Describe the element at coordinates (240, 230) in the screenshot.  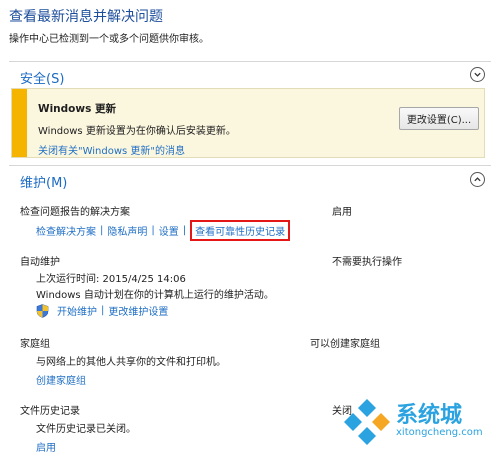
I see `view-reliability-history-link: 查看可靠性历史记录` at that location.